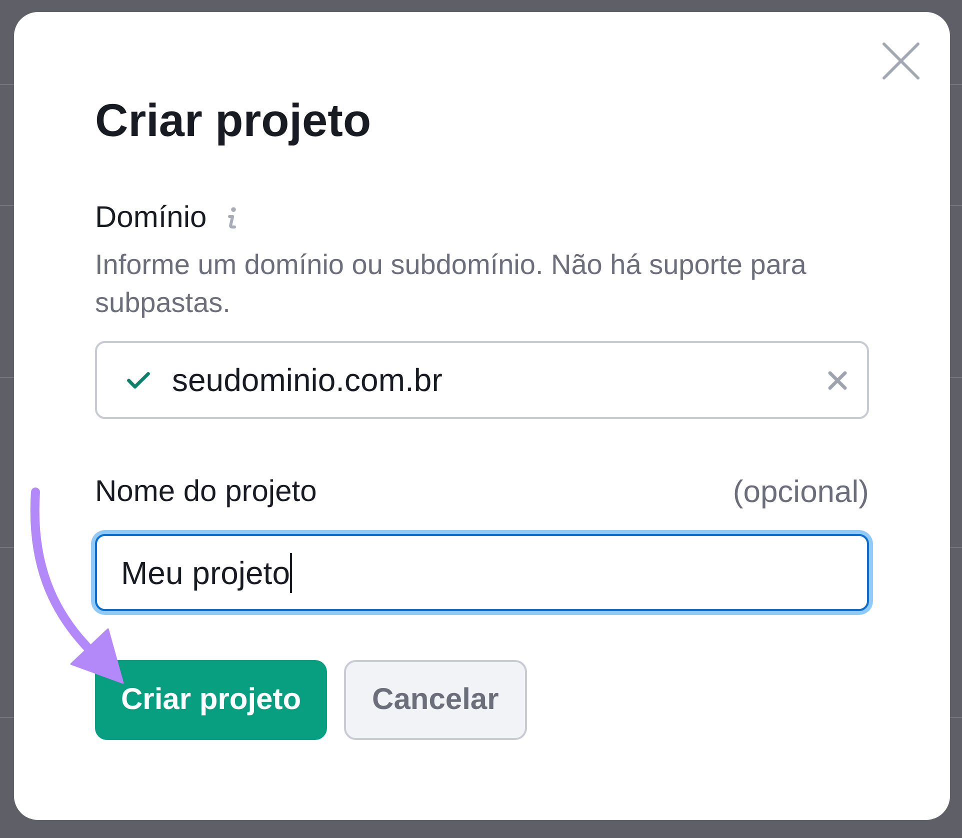 Image resolution: width=962 pixels, height=838 pixels. I want to click on dialog-title: Criar projeto, so click(233, 120).